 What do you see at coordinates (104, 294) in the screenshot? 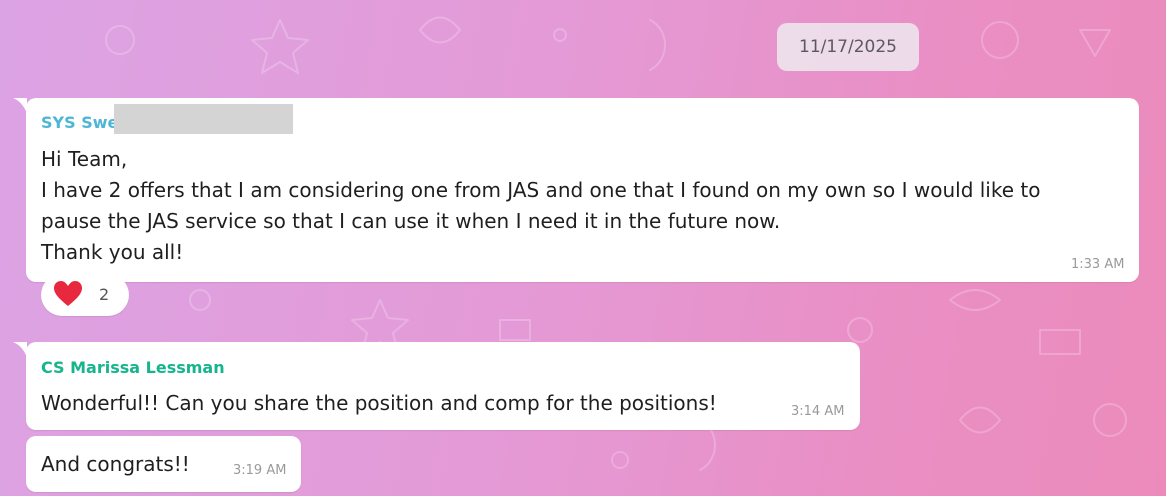
I see `reaction-count: 2` at bounding box center [104, 294].